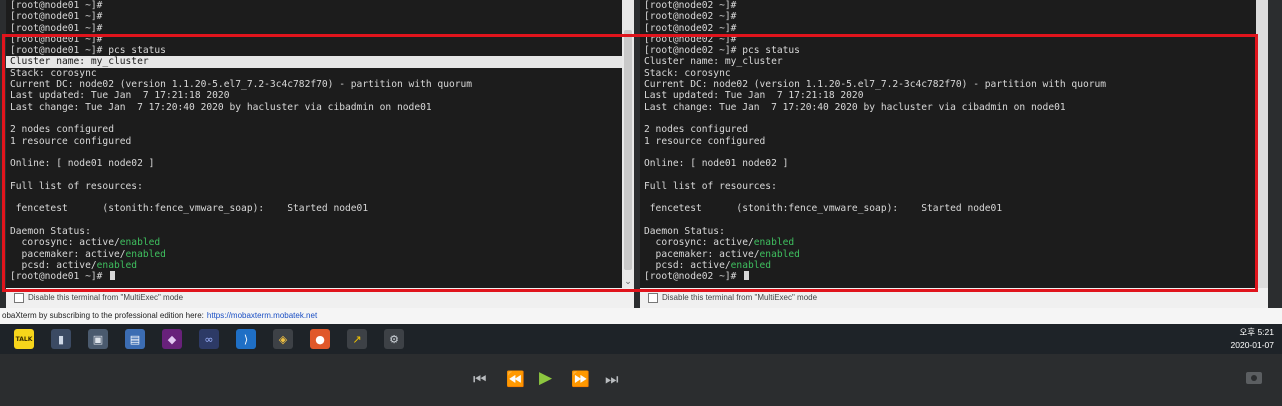 The height and width of the screenshot is (406, 1282). What do you see at coordinates (65, 243) in the screenshot?
I see `terminal-line-text: corosync: active/` at bounding box center [65, 243].